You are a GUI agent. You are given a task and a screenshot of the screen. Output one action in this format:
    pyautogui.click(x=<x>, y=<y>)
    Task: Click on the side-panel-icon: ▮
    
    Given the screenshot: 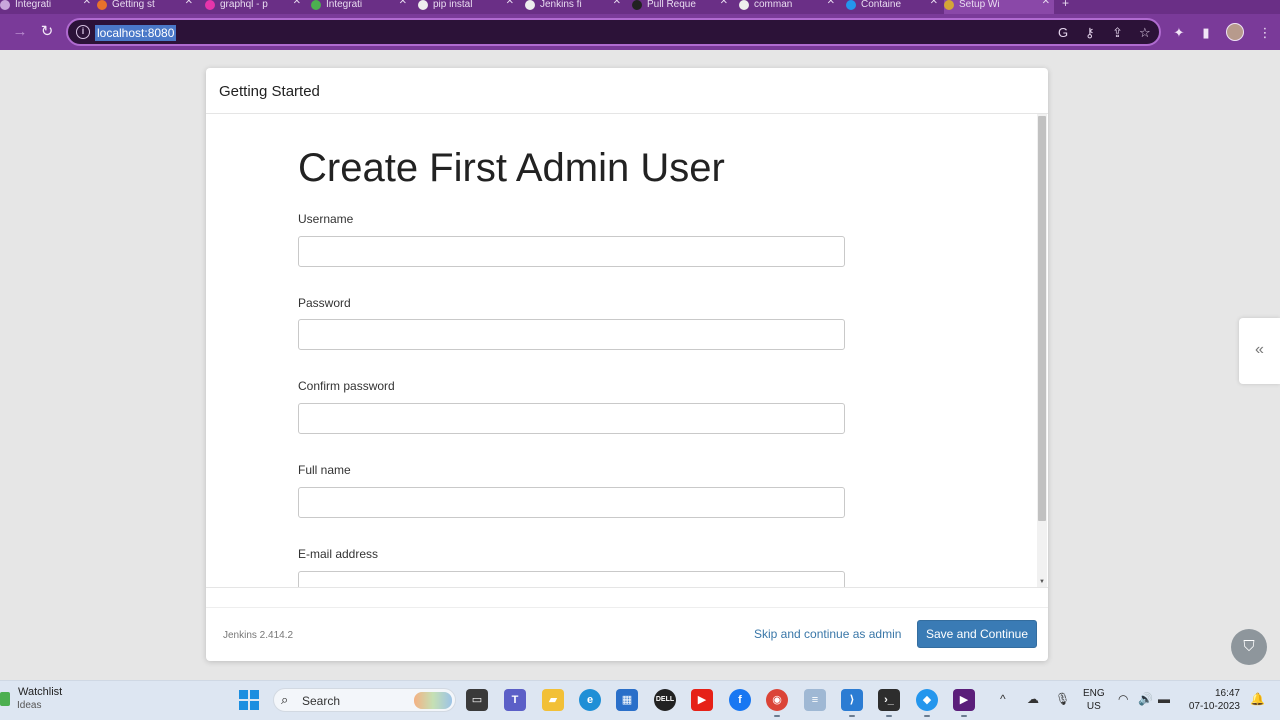 What is the action you would take?
    pyautogui.click(x=1206, y=33)
    